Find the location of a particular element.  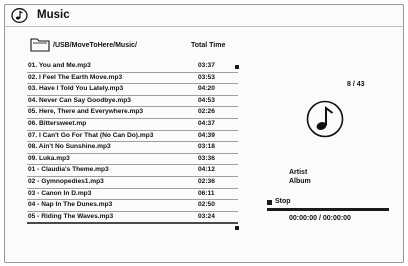

track-name: 02. I Feel The Earth Move.mp3 is located at coordinates (75, 77).